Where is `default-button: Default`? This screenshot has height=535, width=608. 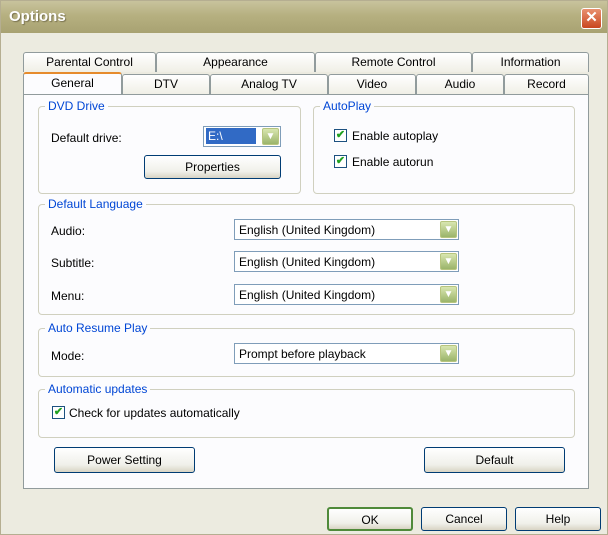 default-button: Default is located at coordinates (494, 460).